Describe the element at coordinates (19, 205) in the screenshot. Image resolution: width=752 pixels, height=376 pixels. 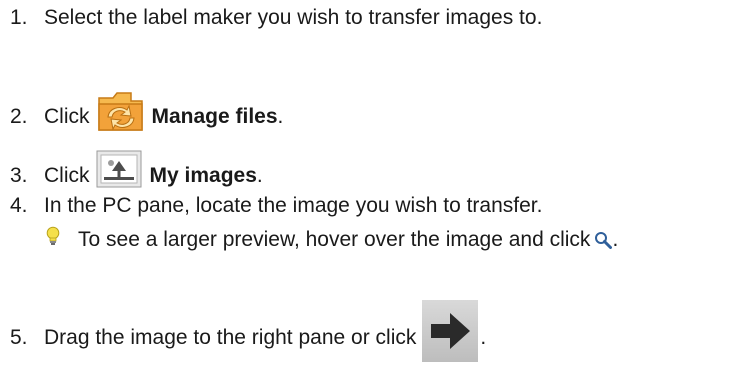
I see `step-number: 4.` at that location.